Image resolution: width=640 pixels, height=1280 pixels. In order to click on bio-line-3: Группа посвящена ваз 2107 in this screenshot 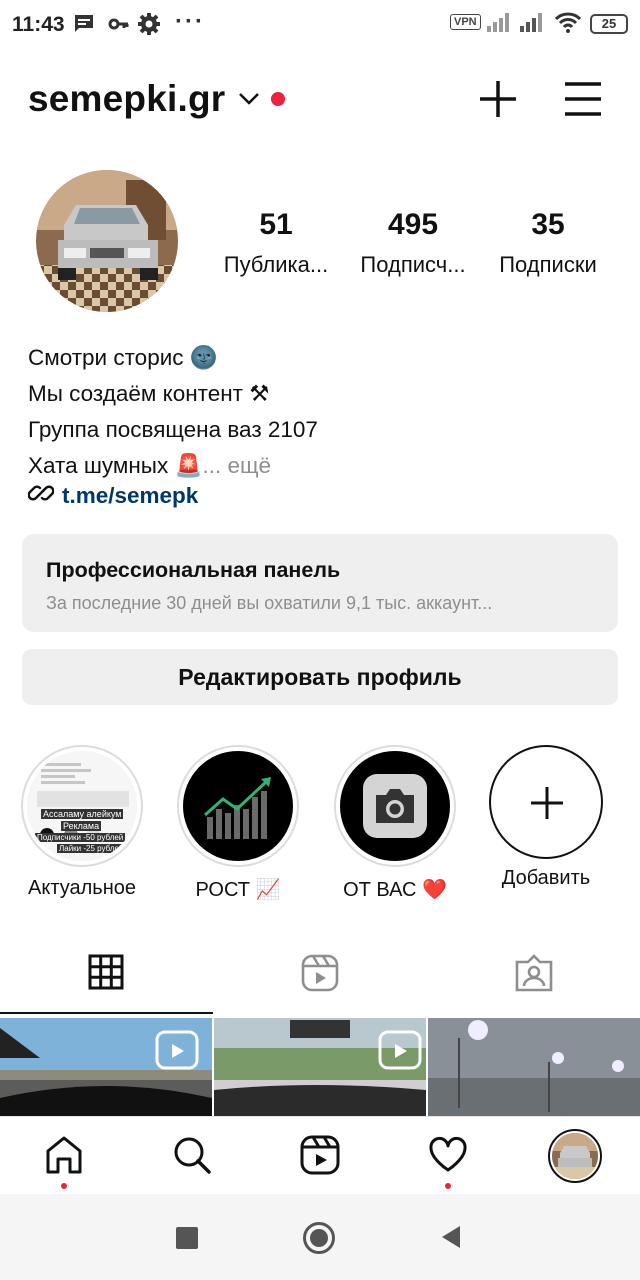, I will do `click(173, 429)`.